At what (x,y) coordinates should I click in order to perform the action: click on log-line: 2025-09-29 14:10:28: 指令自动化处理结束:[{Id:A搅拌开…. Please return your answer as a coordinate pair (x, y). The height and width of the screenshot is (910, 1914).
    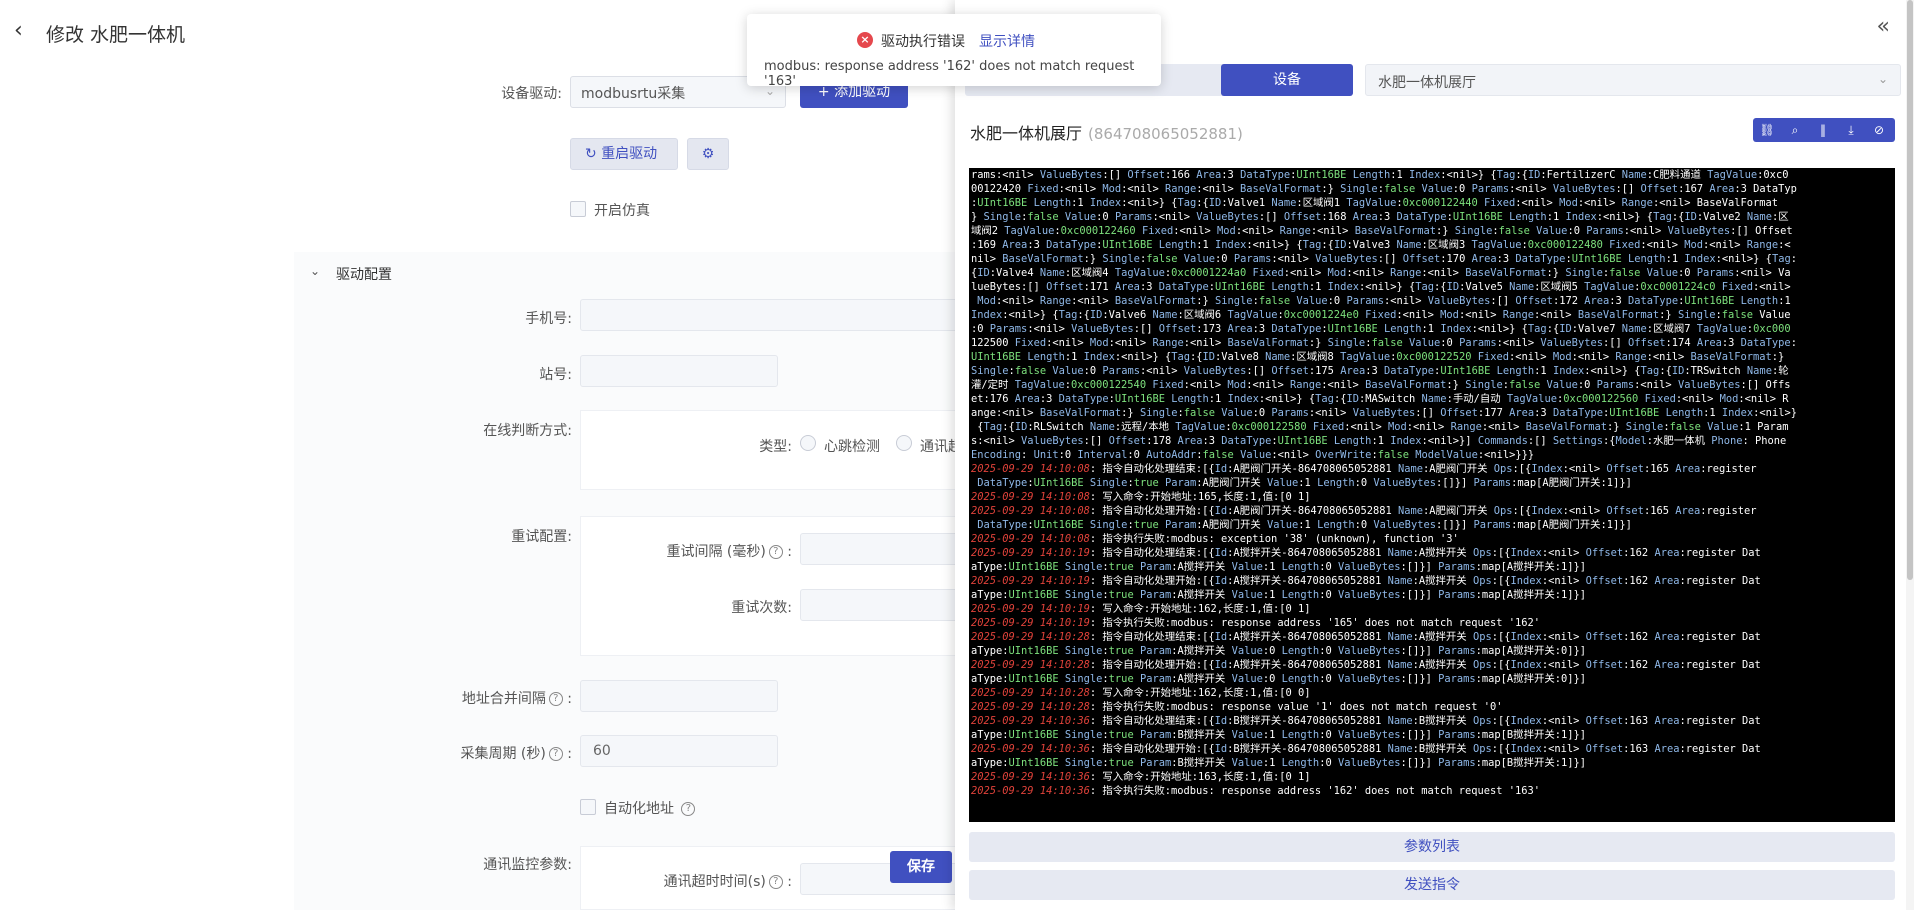
    Looking at the image, I should click on (1366, 637).